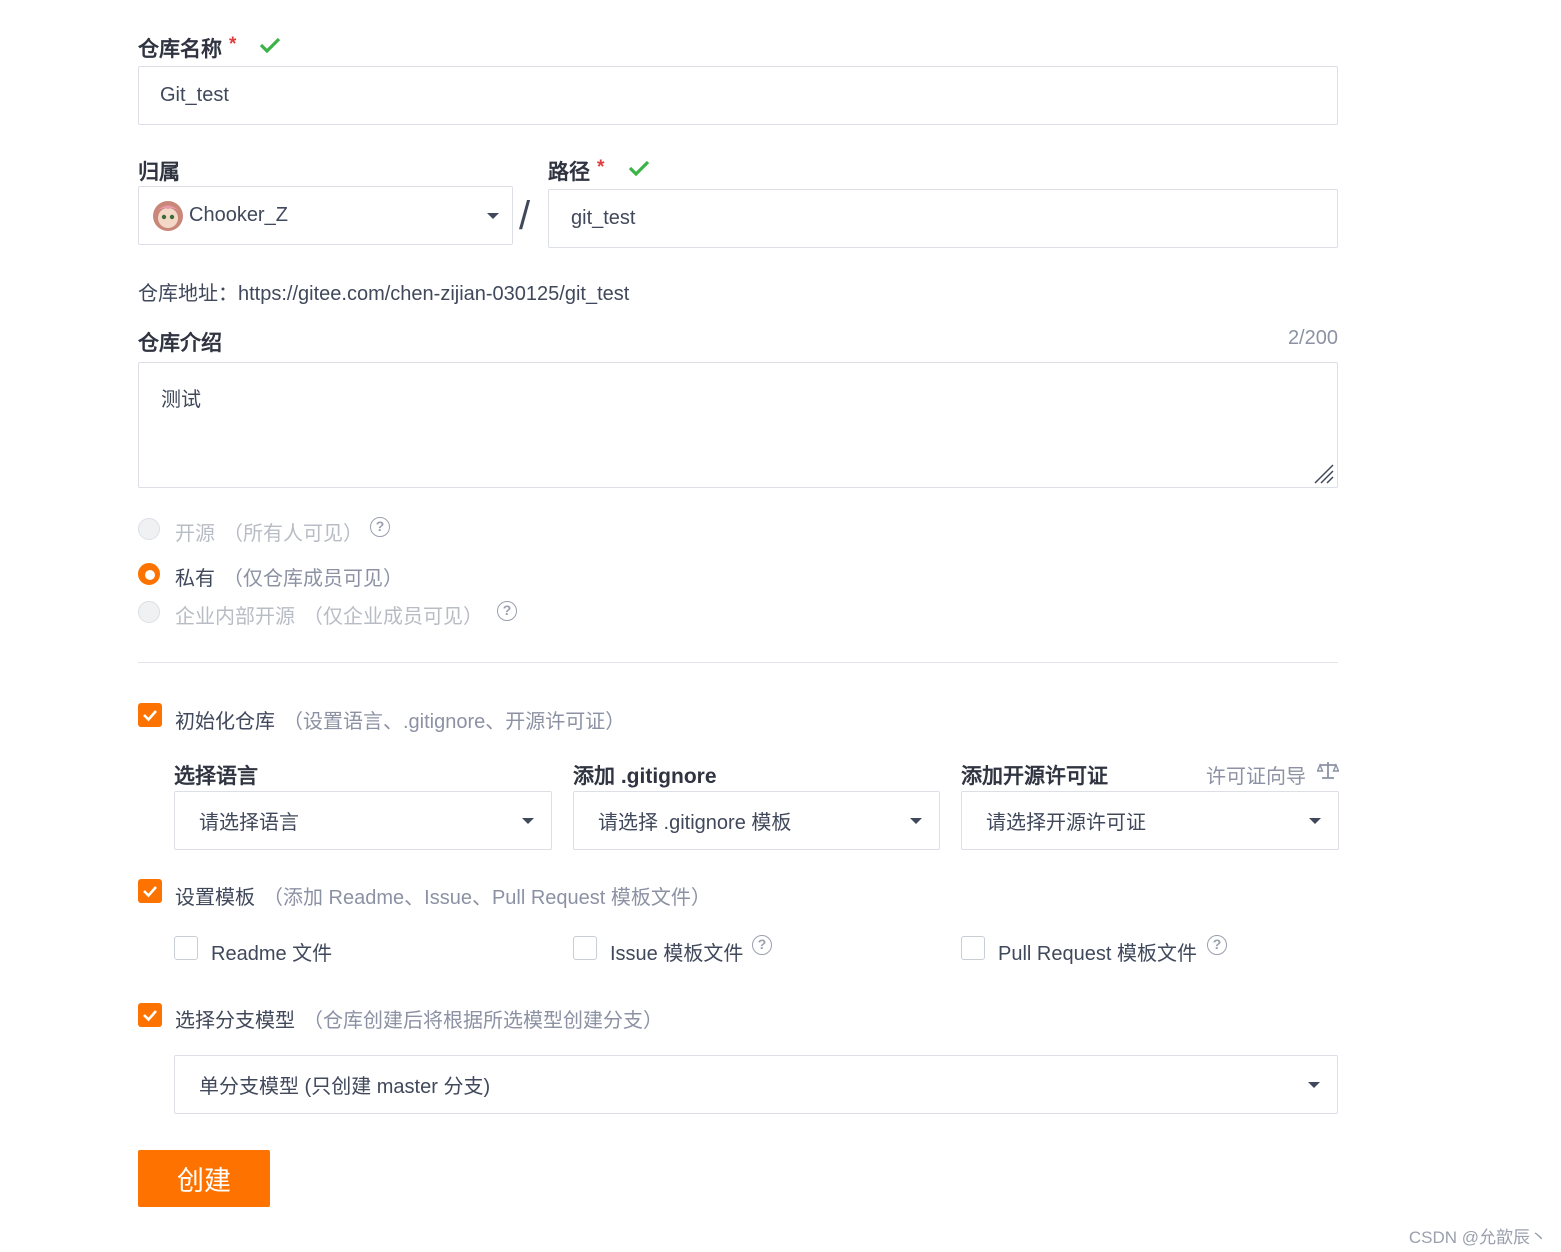 Image resolution: width=1561 pixels, height=1252 pixels. Describe the element at coordinates (1034, 776) in the screenshot. I see `license-label: 添加开源许可证` at that location.